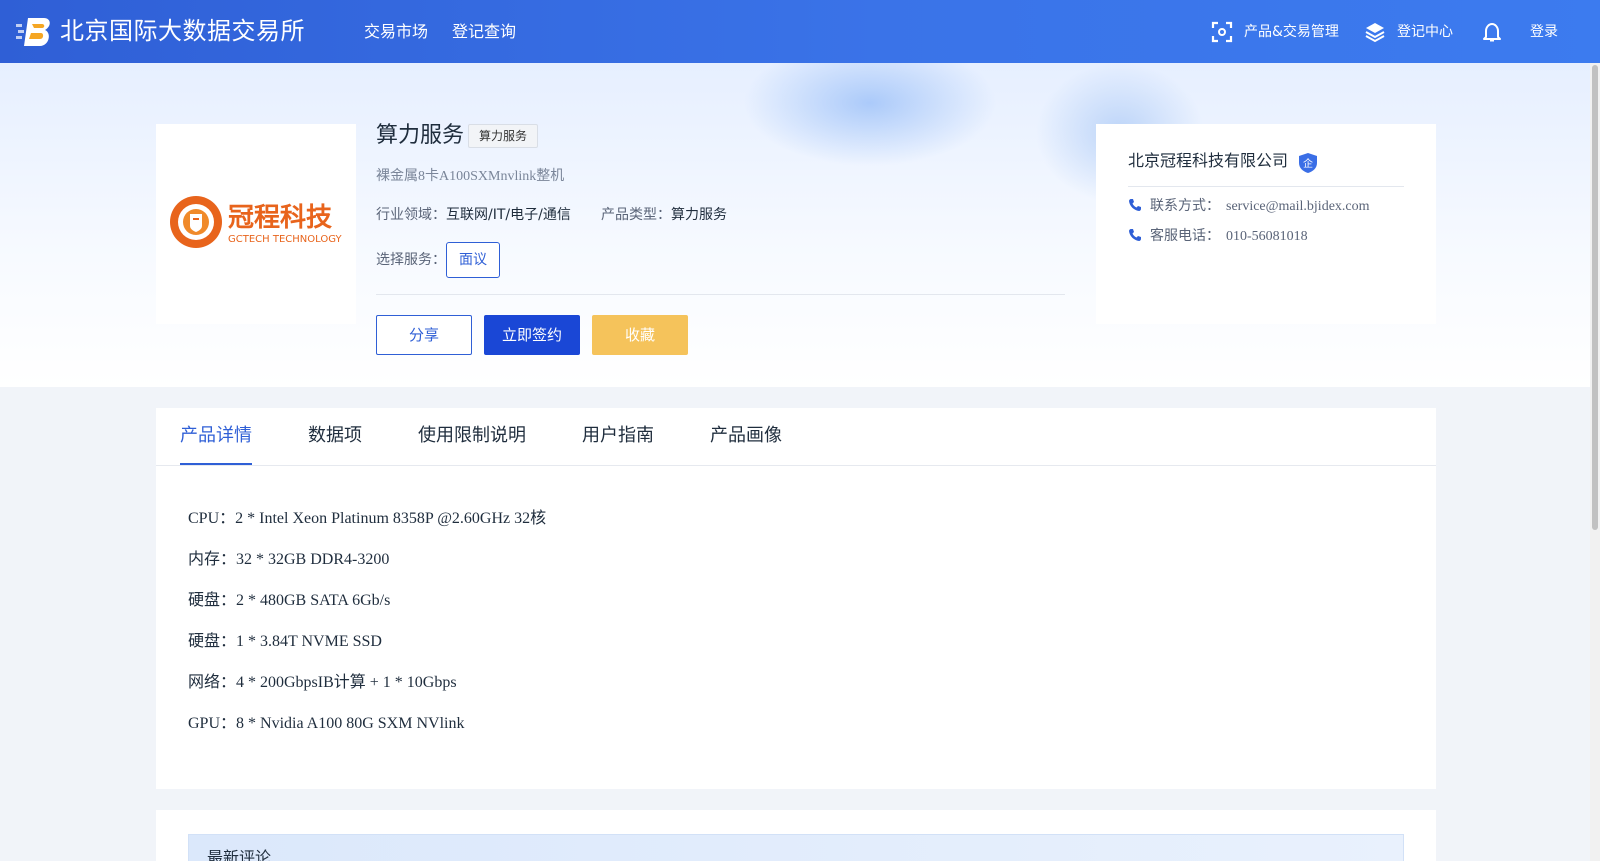 The width and height of the screenshot is (1600, 861). I want to click on service-phone-label: 客服电话：, so click(1185, 236).